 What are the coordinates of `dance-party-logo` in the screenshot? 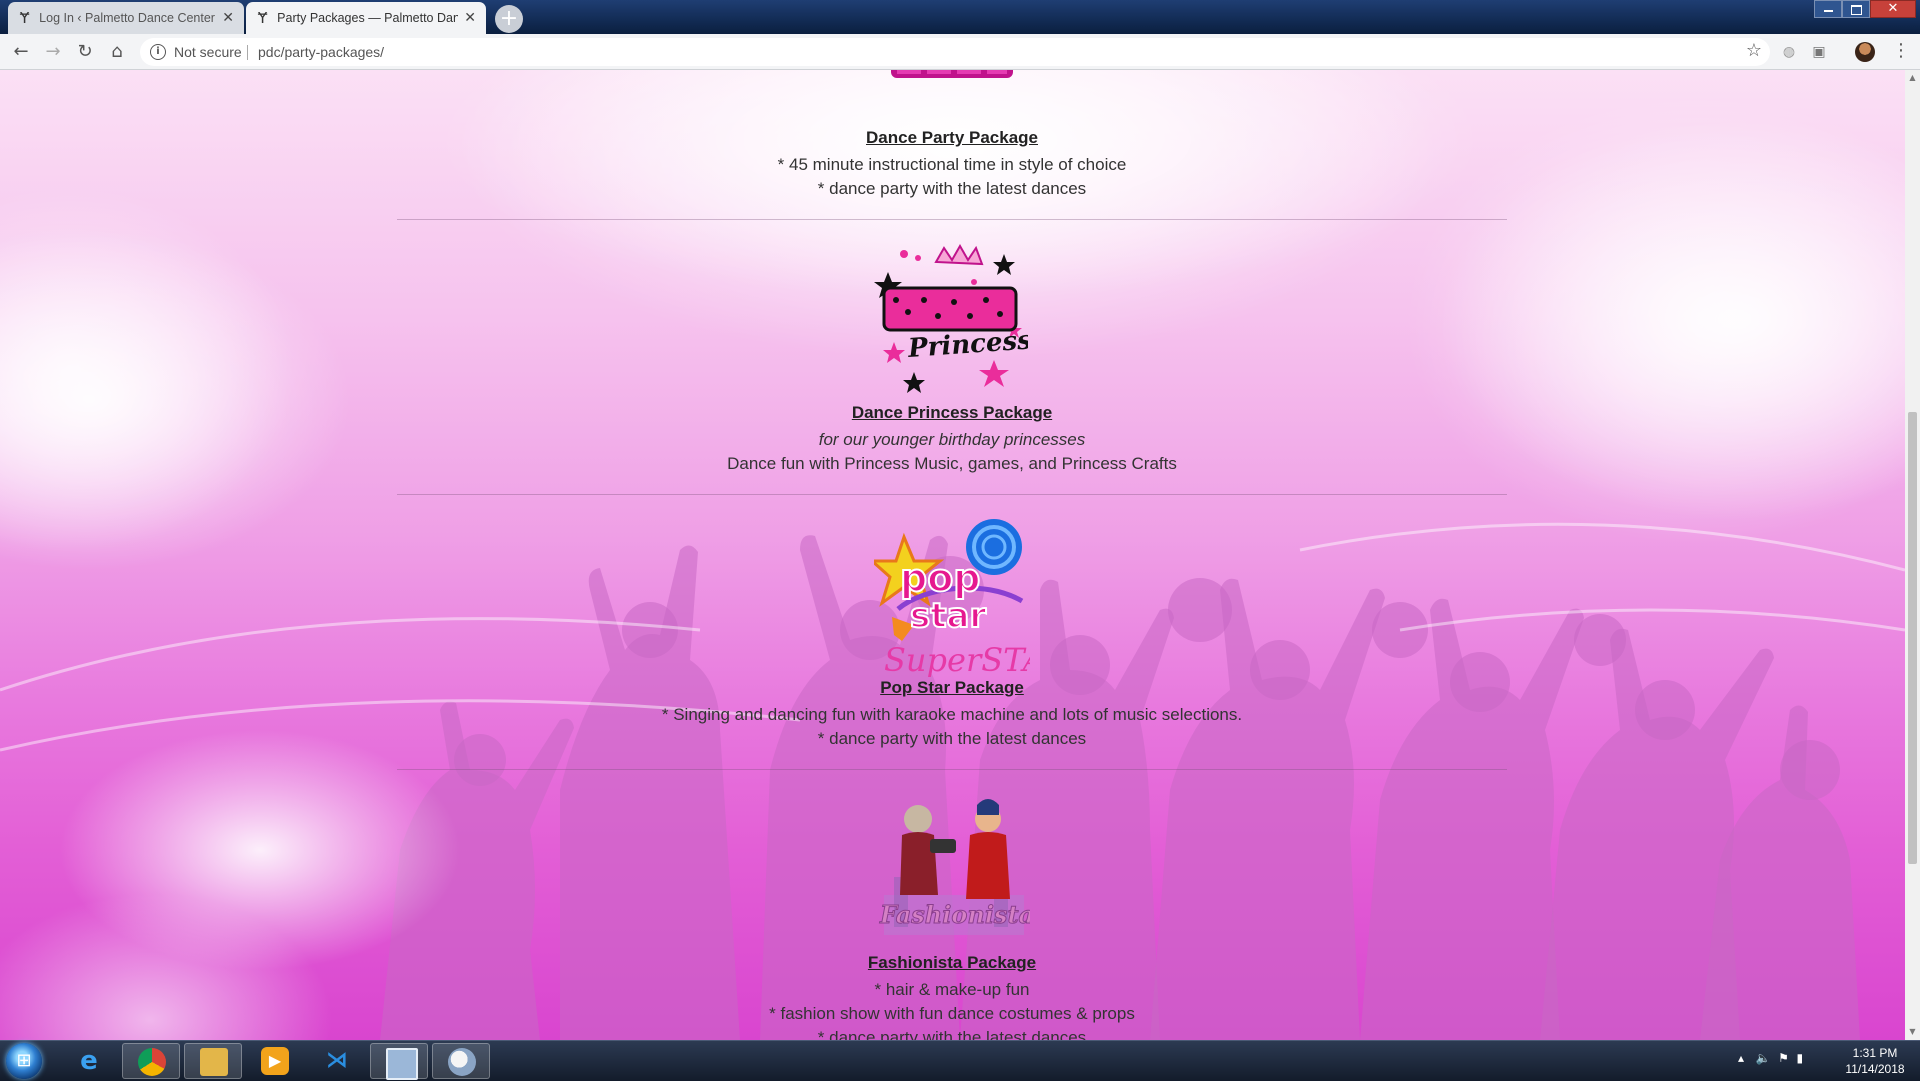 It's located at (952, 74).